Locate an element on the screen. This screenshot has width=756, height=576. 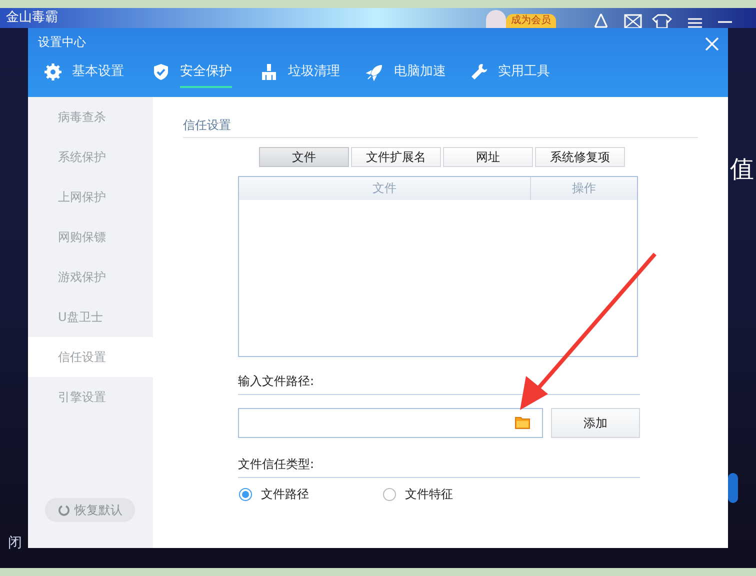
filter-tab: 系统修复项 is located at coordinates (580, 157).